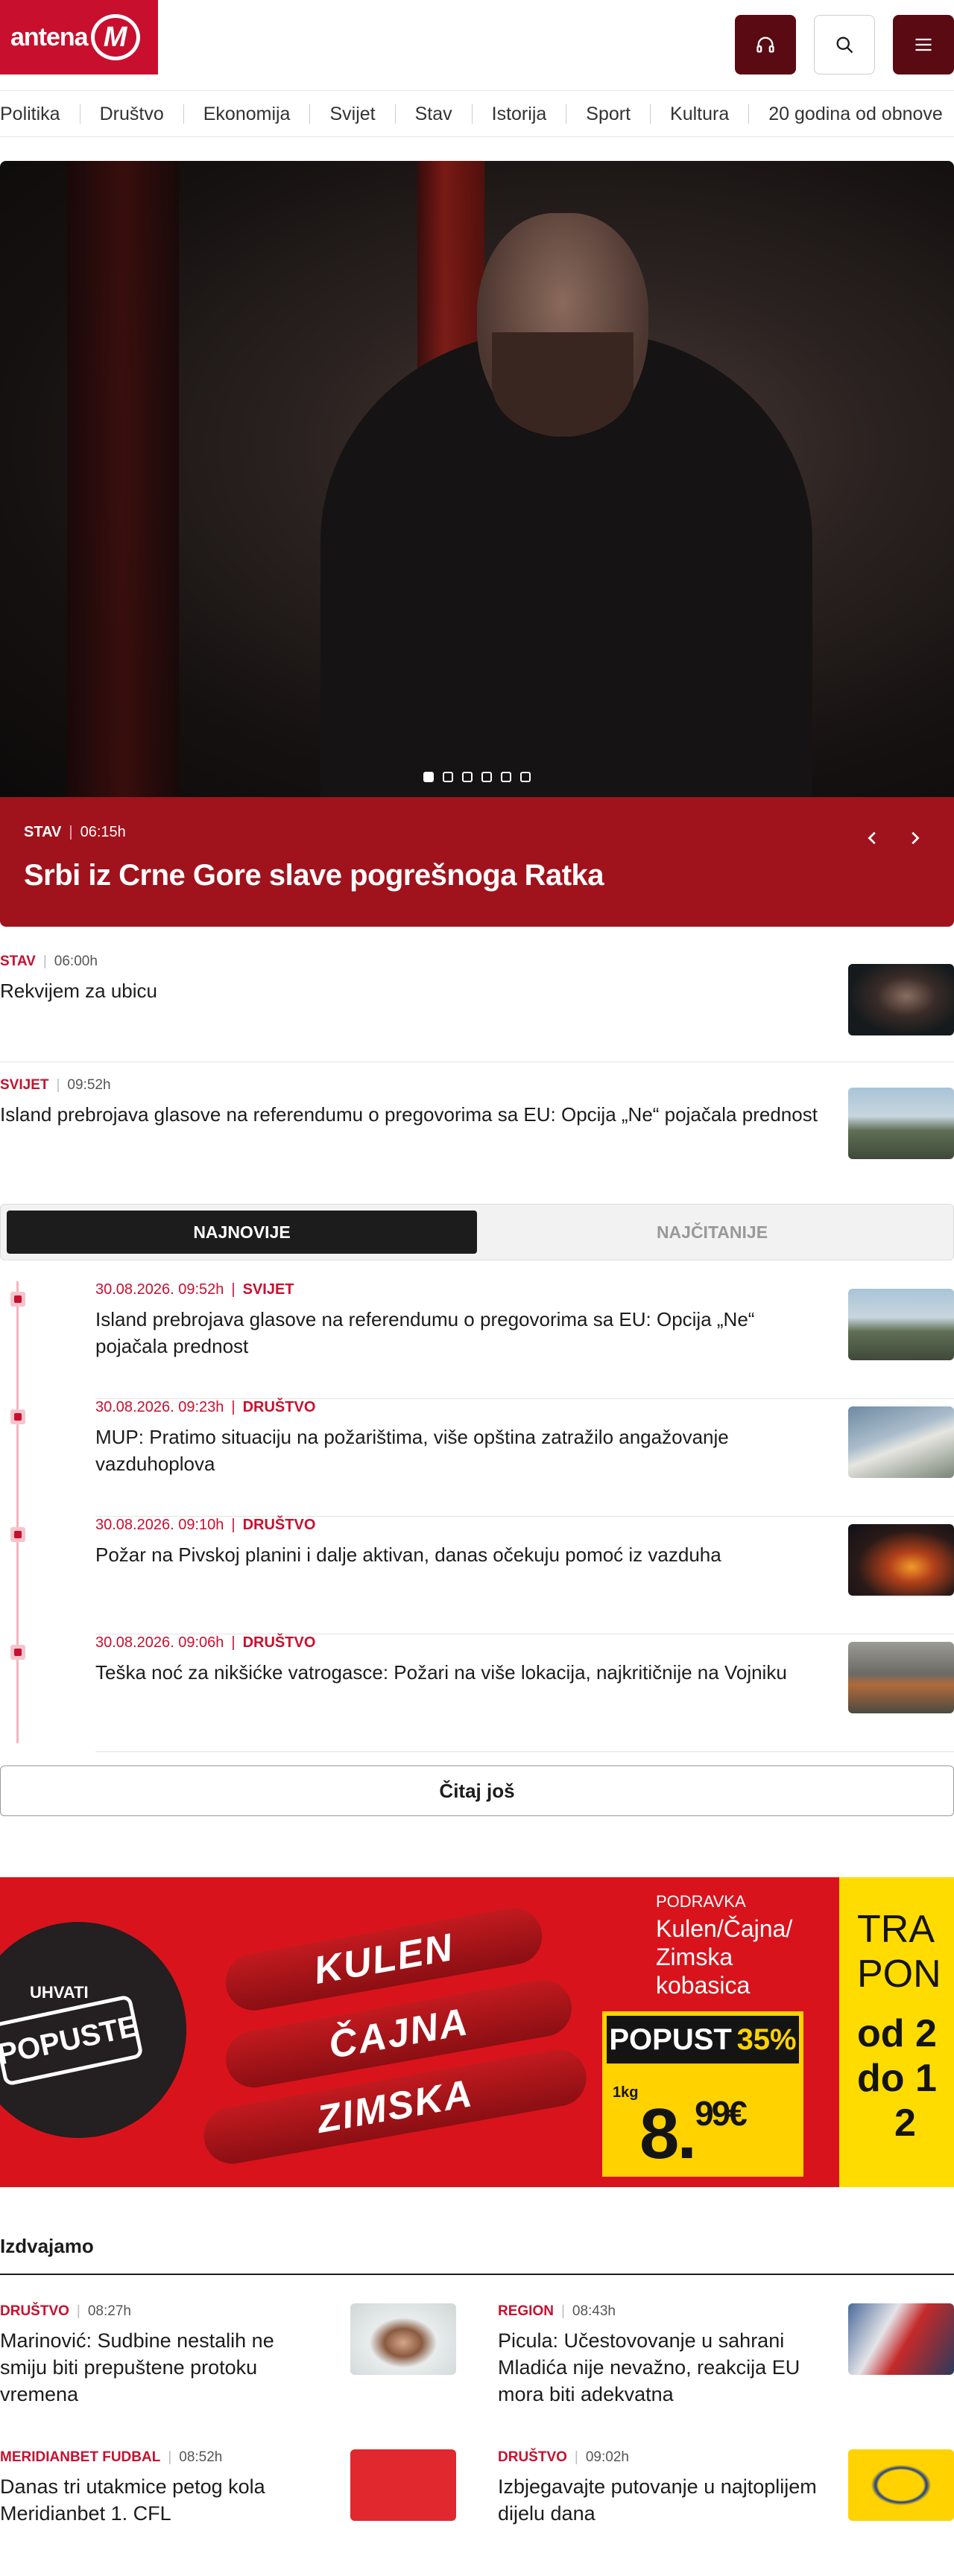  What do you see at coordinates (18, 962) in the screenshot?
I see `article-category: STAV` at bounding box center [18, 962].